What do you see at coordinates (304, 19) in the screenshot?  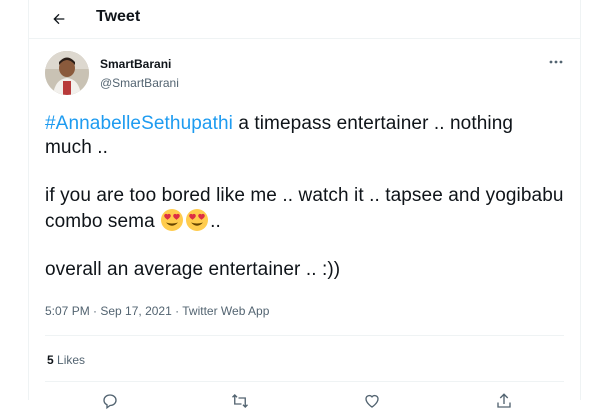 I see `tweet-header: Tweet` at bounding box center [304, 19].